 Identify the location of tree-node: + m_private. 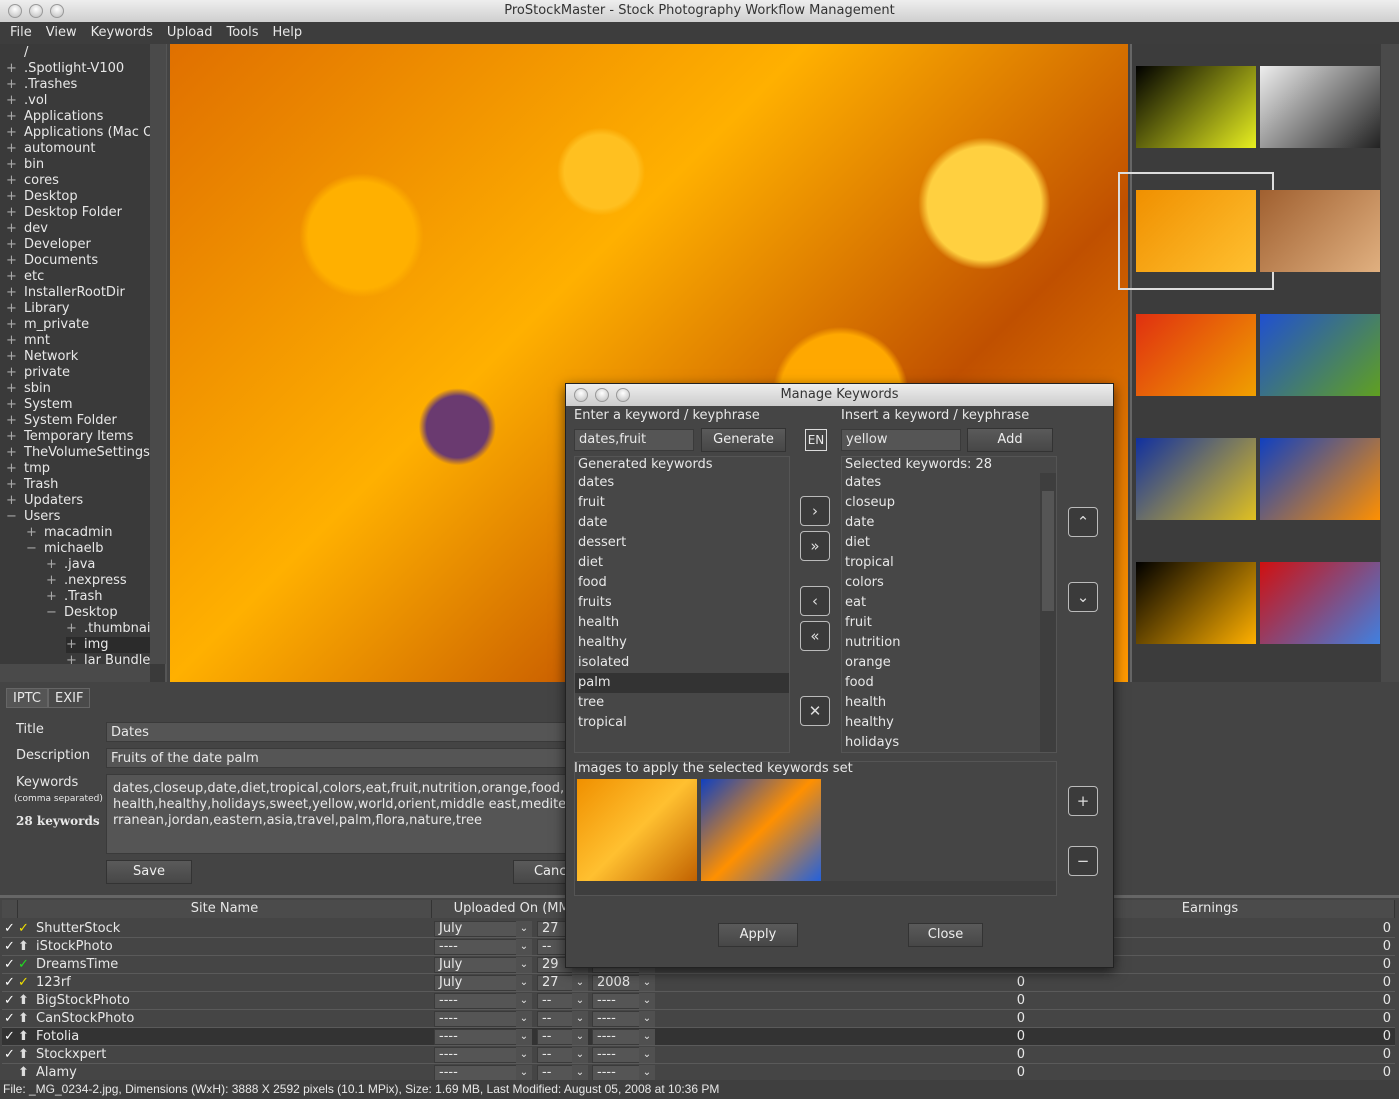
(47, 325).